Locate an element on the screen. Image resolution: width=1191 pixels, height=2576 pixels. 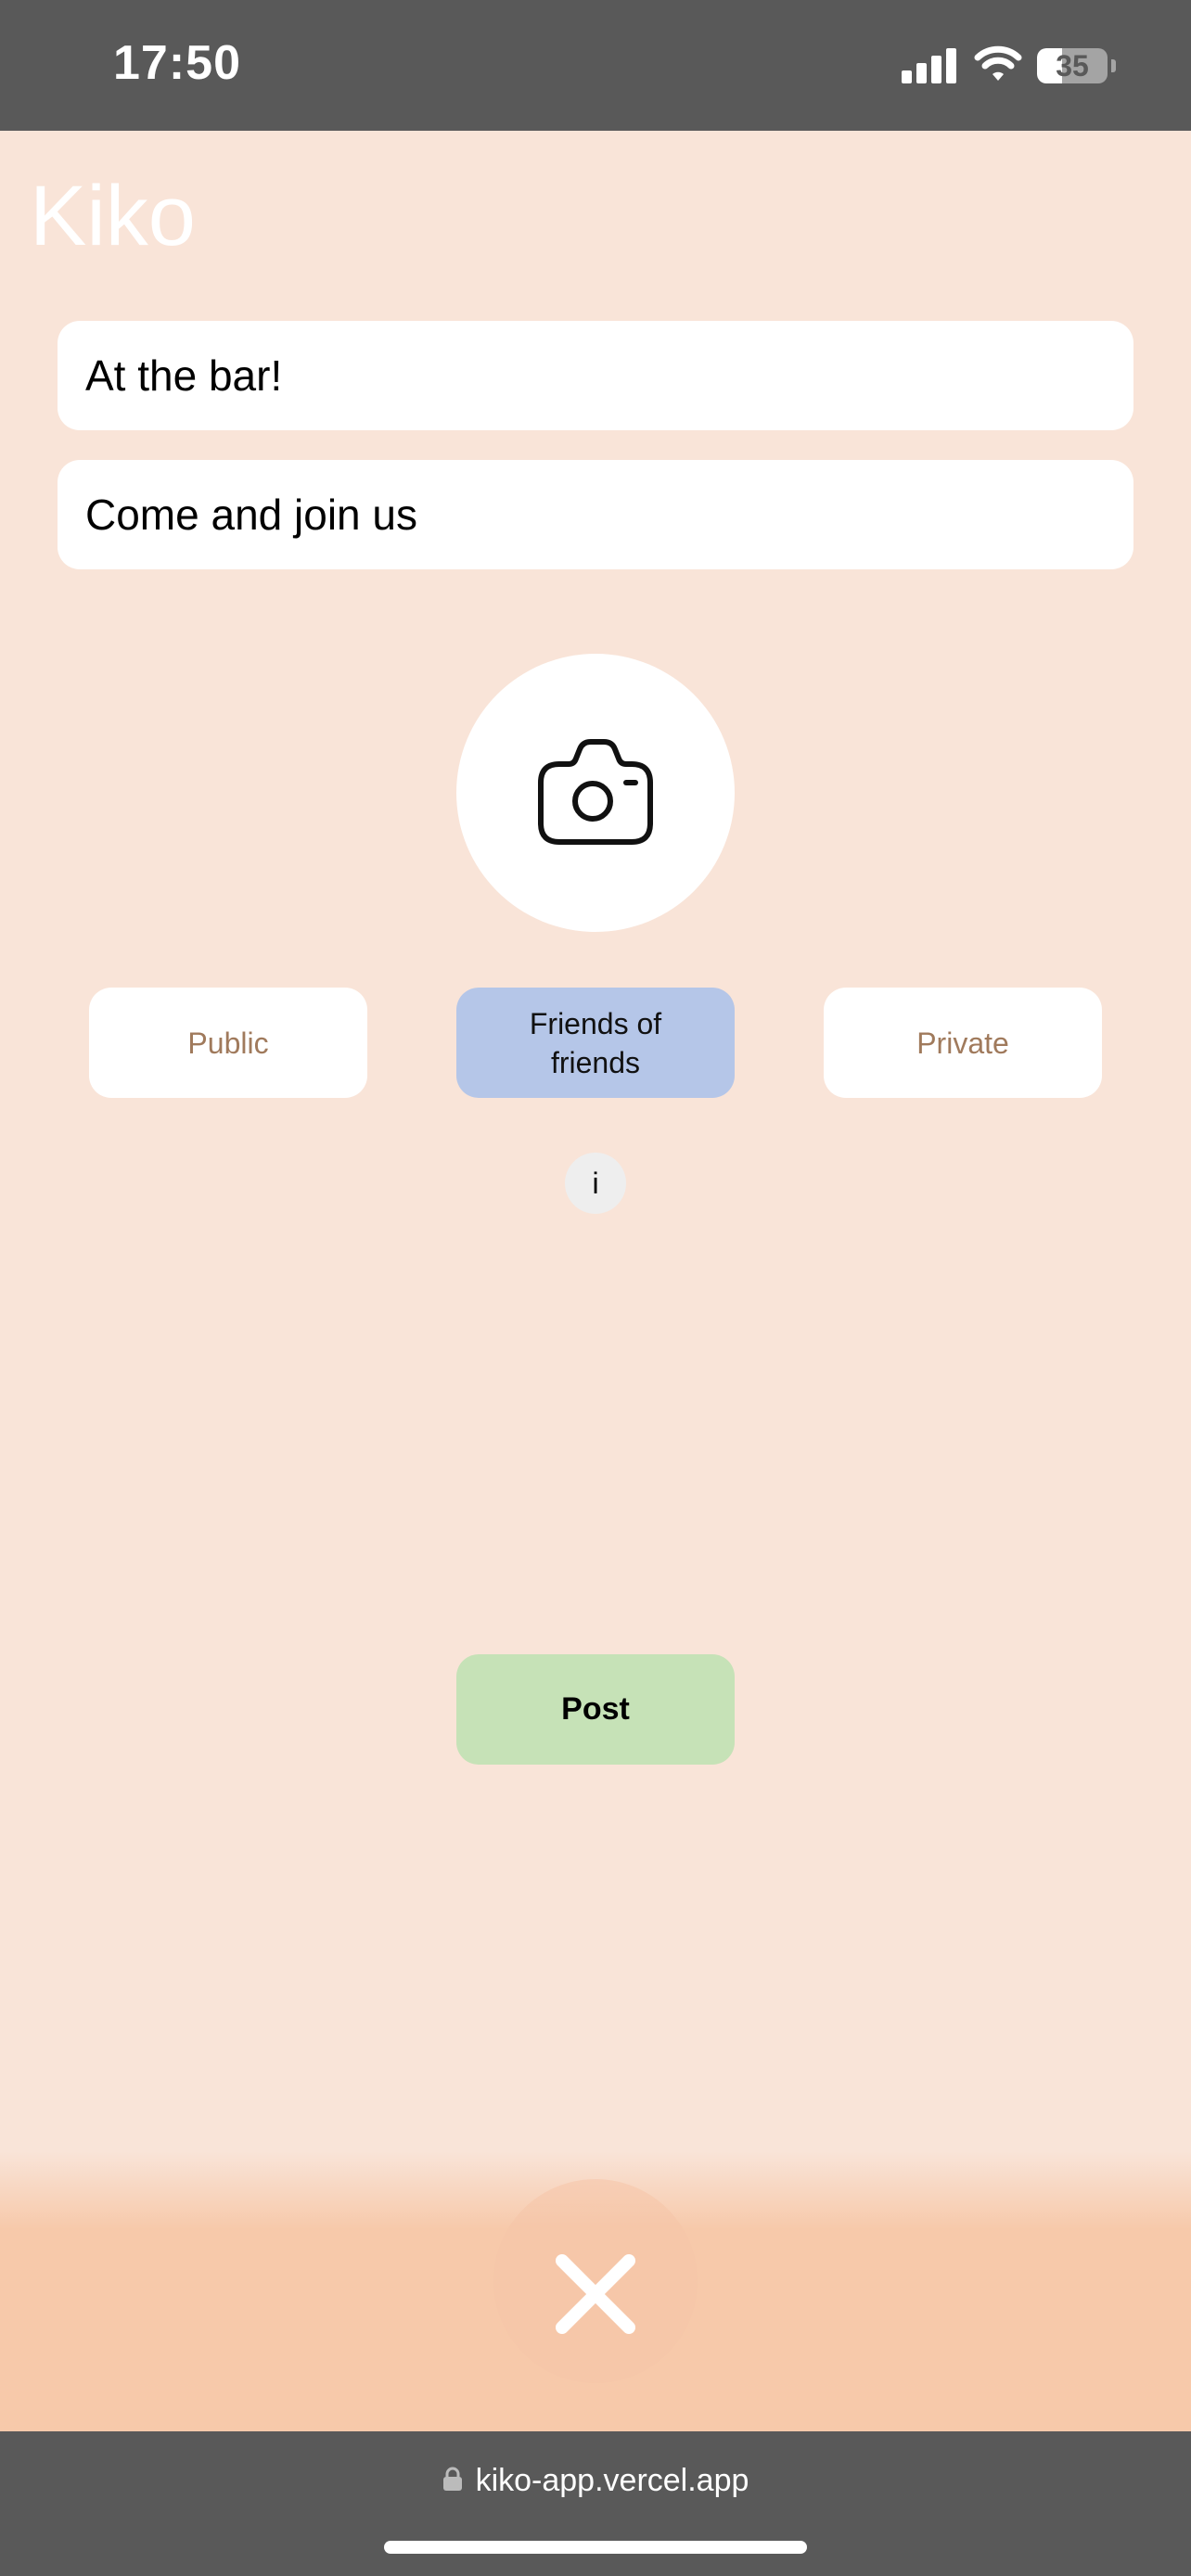
address-bar: kiko-app.vercel.app is located at coordinates (595, 2481).